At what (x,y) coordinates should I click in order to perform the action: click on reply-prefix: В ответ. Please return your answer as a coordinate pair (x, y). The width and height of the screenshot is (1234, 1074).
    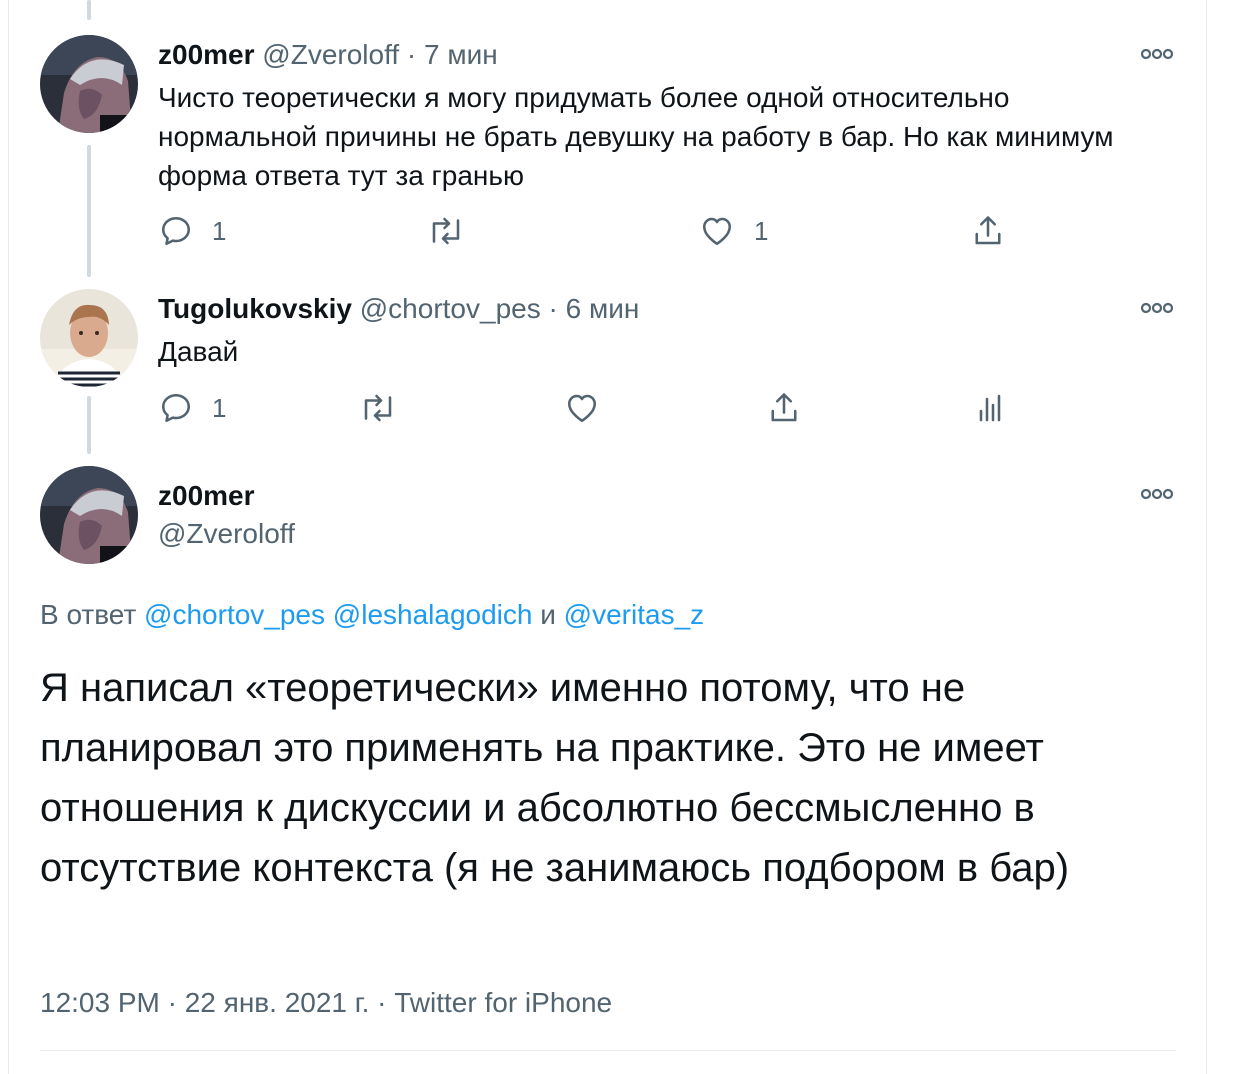
    Looking at the image, I should click on (92, 614).